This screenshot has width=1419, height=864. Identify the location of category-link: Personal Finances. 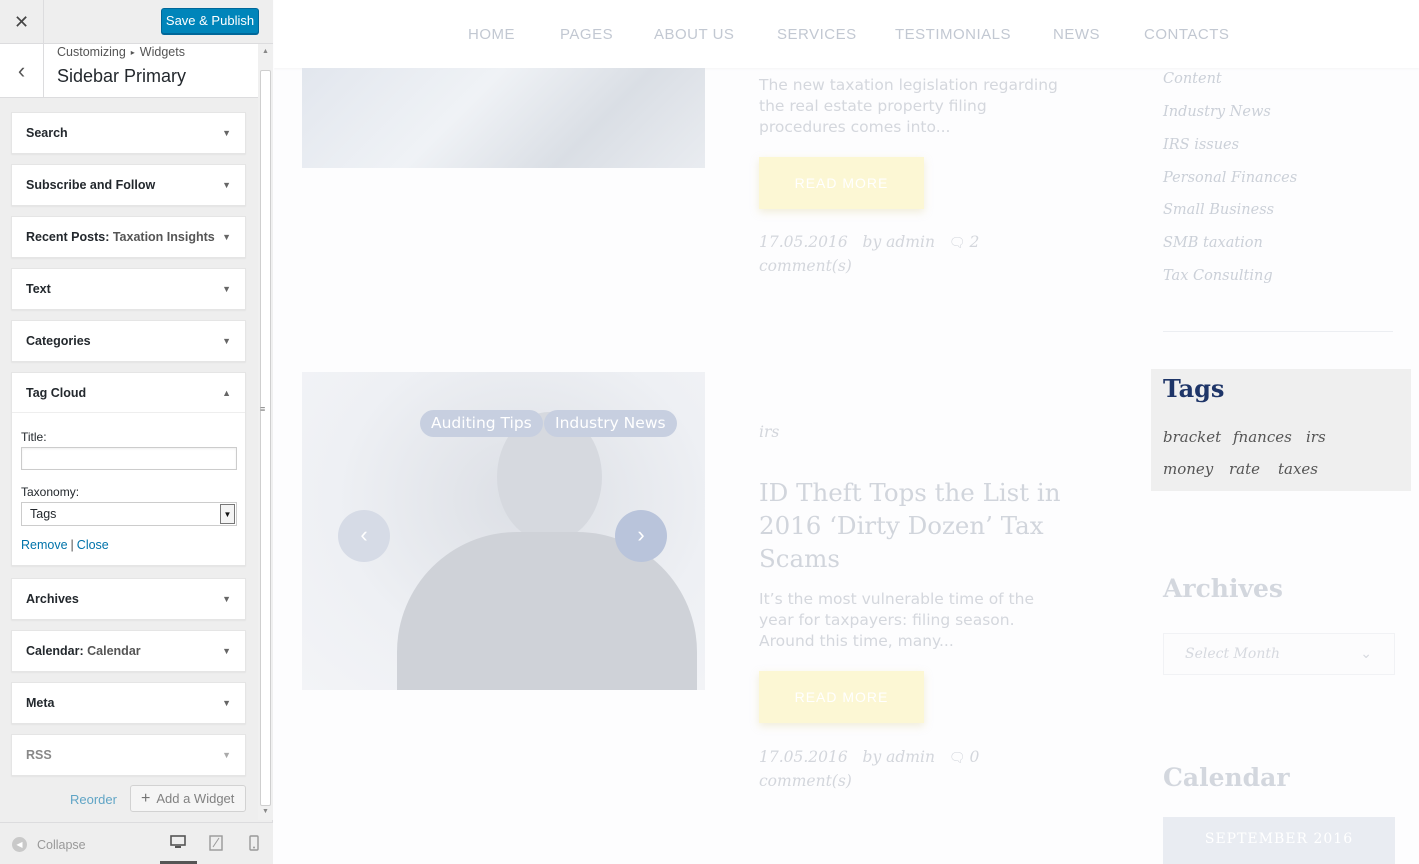
(1230, 178).